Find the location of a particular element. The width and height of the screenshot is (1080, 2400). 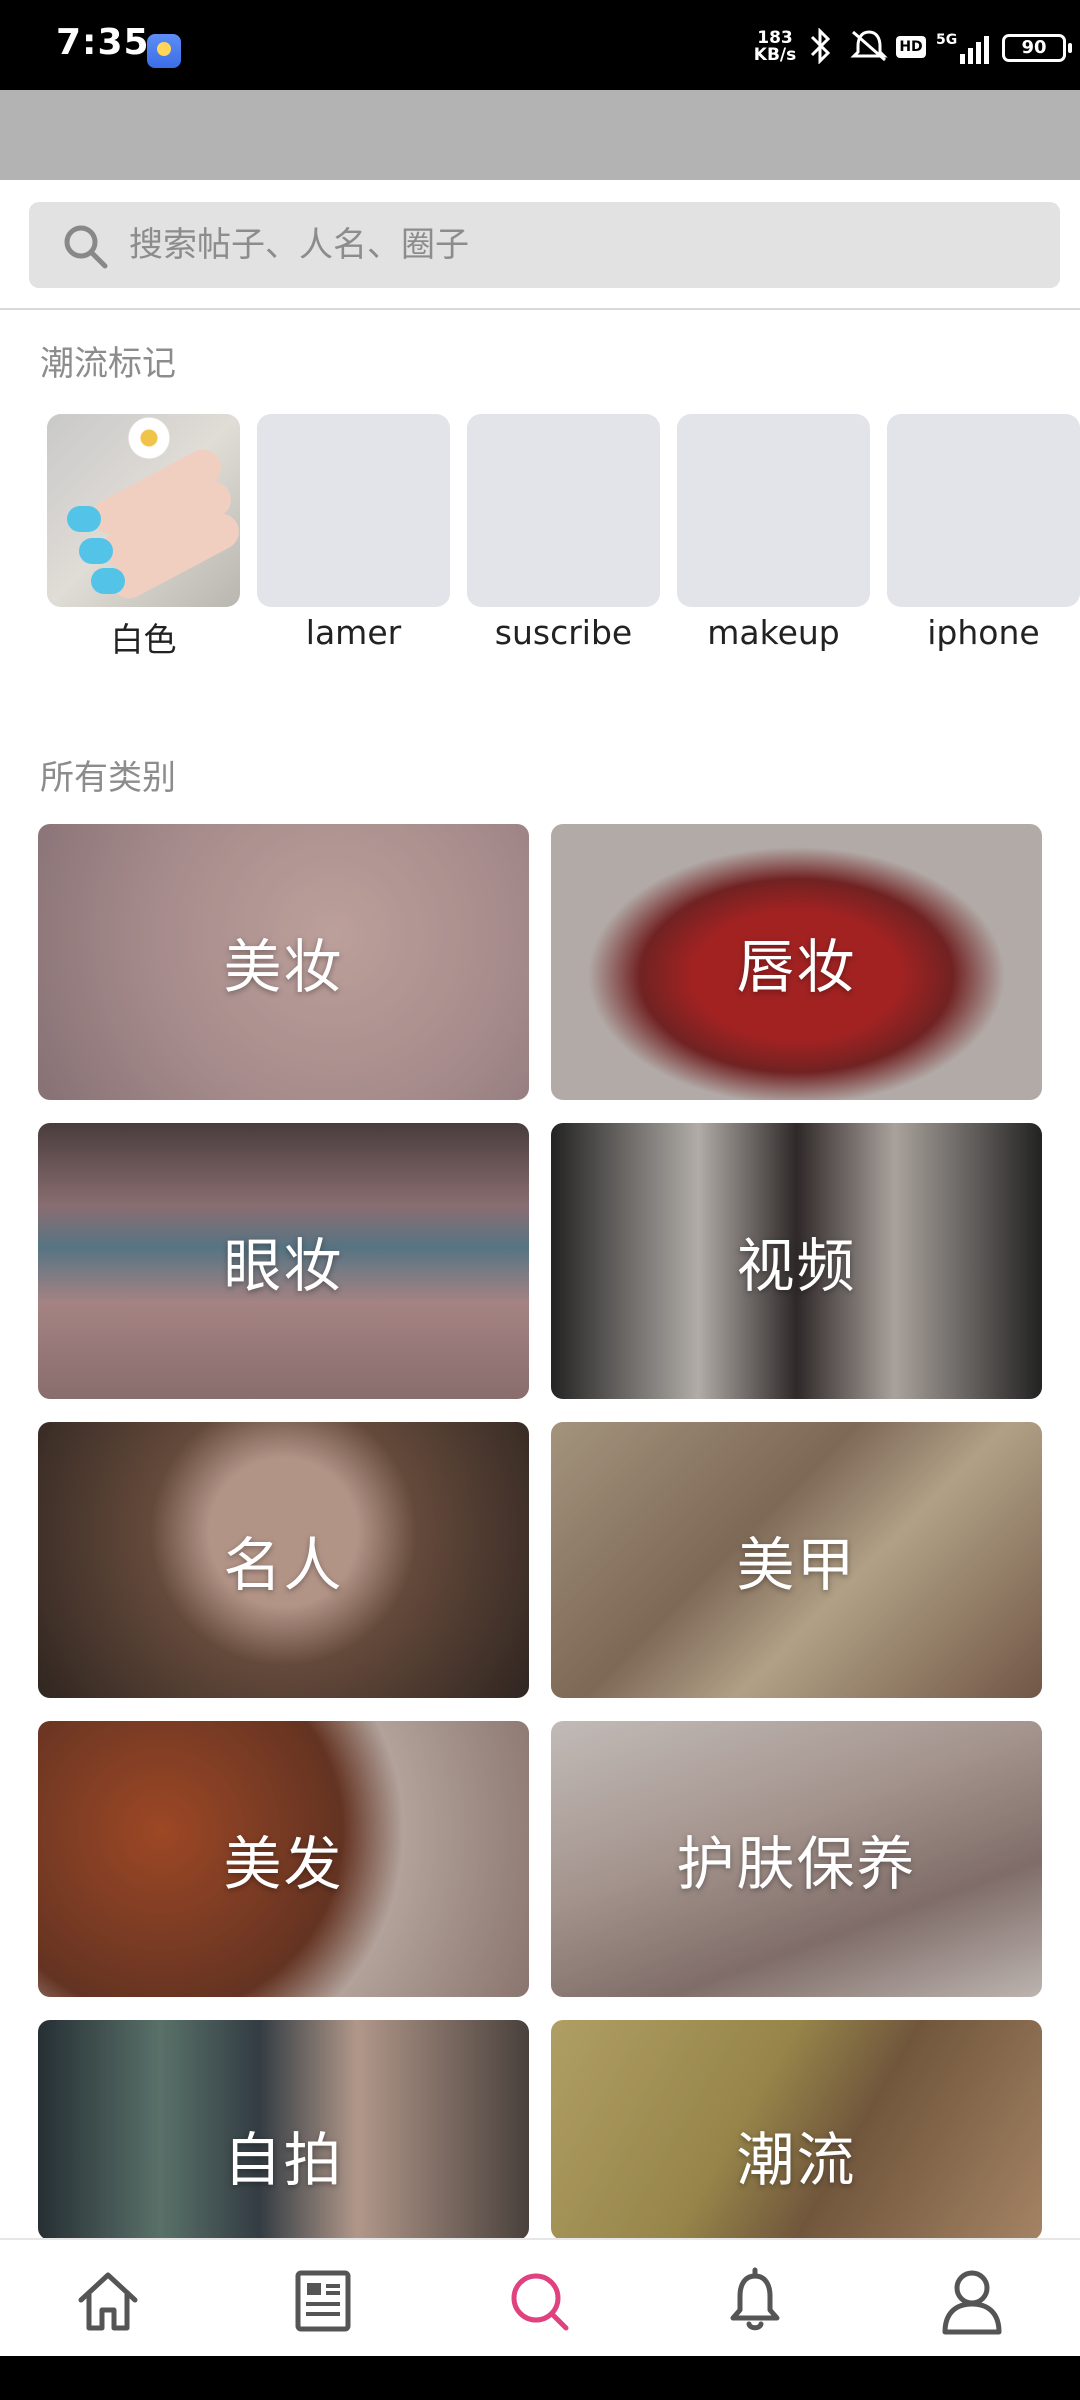

battery-icon: 90 is located at coordinates (1037, 48).